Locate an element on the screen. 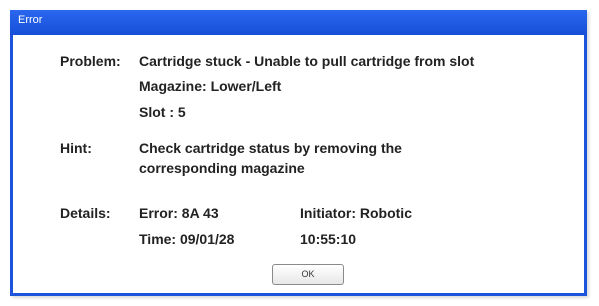 The height and width of the screenshot is (306, 599). problem-label: Problem: is located at coordinates (90, 61).